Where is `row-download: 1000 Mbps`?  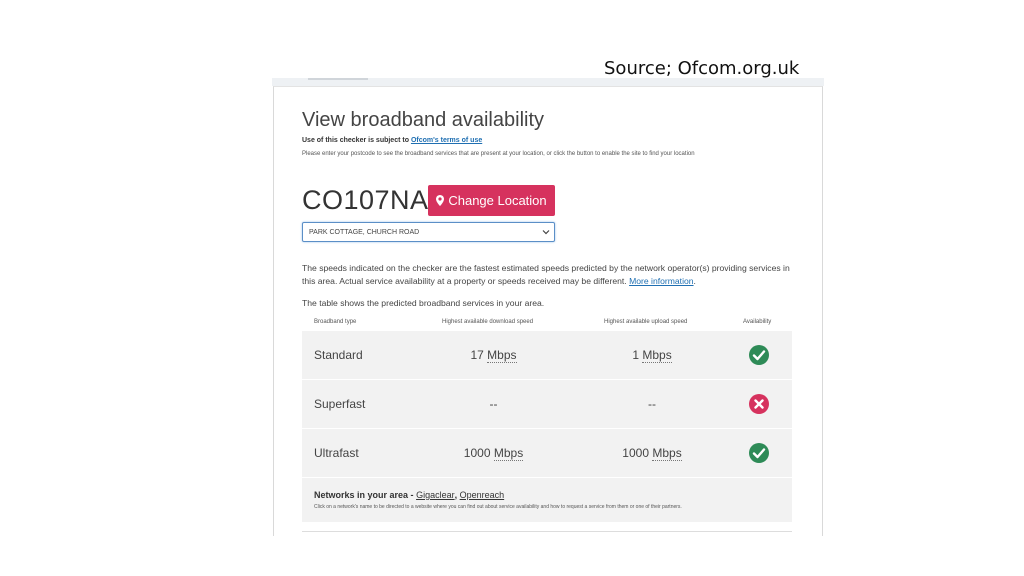
row-download: 1000 Mbps is located at coordinates (493, 453).